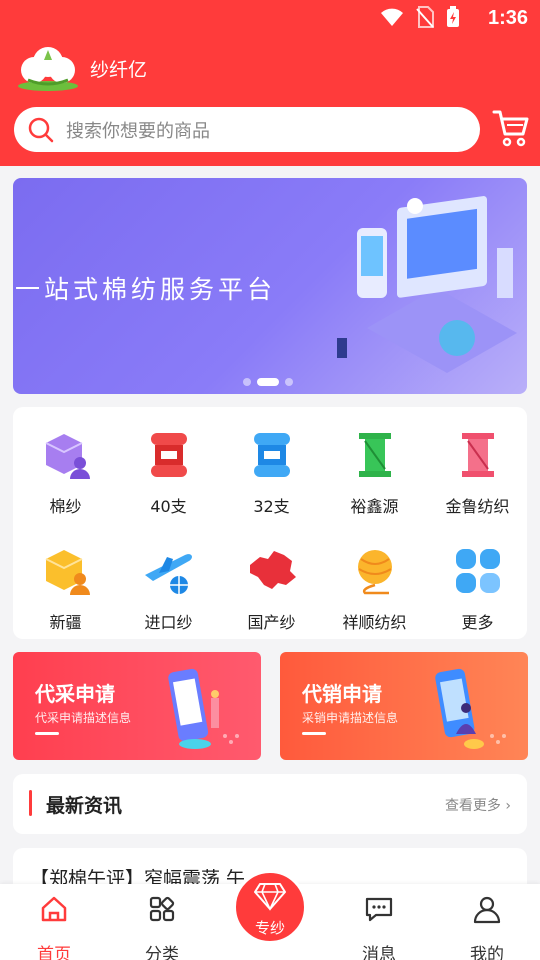 This screenshot has height=960, width=540. What do you see at coordinates (477, 506) in the screenshot?
I see `category-label: 金鲁纺织` at bounding box center [477, 506].